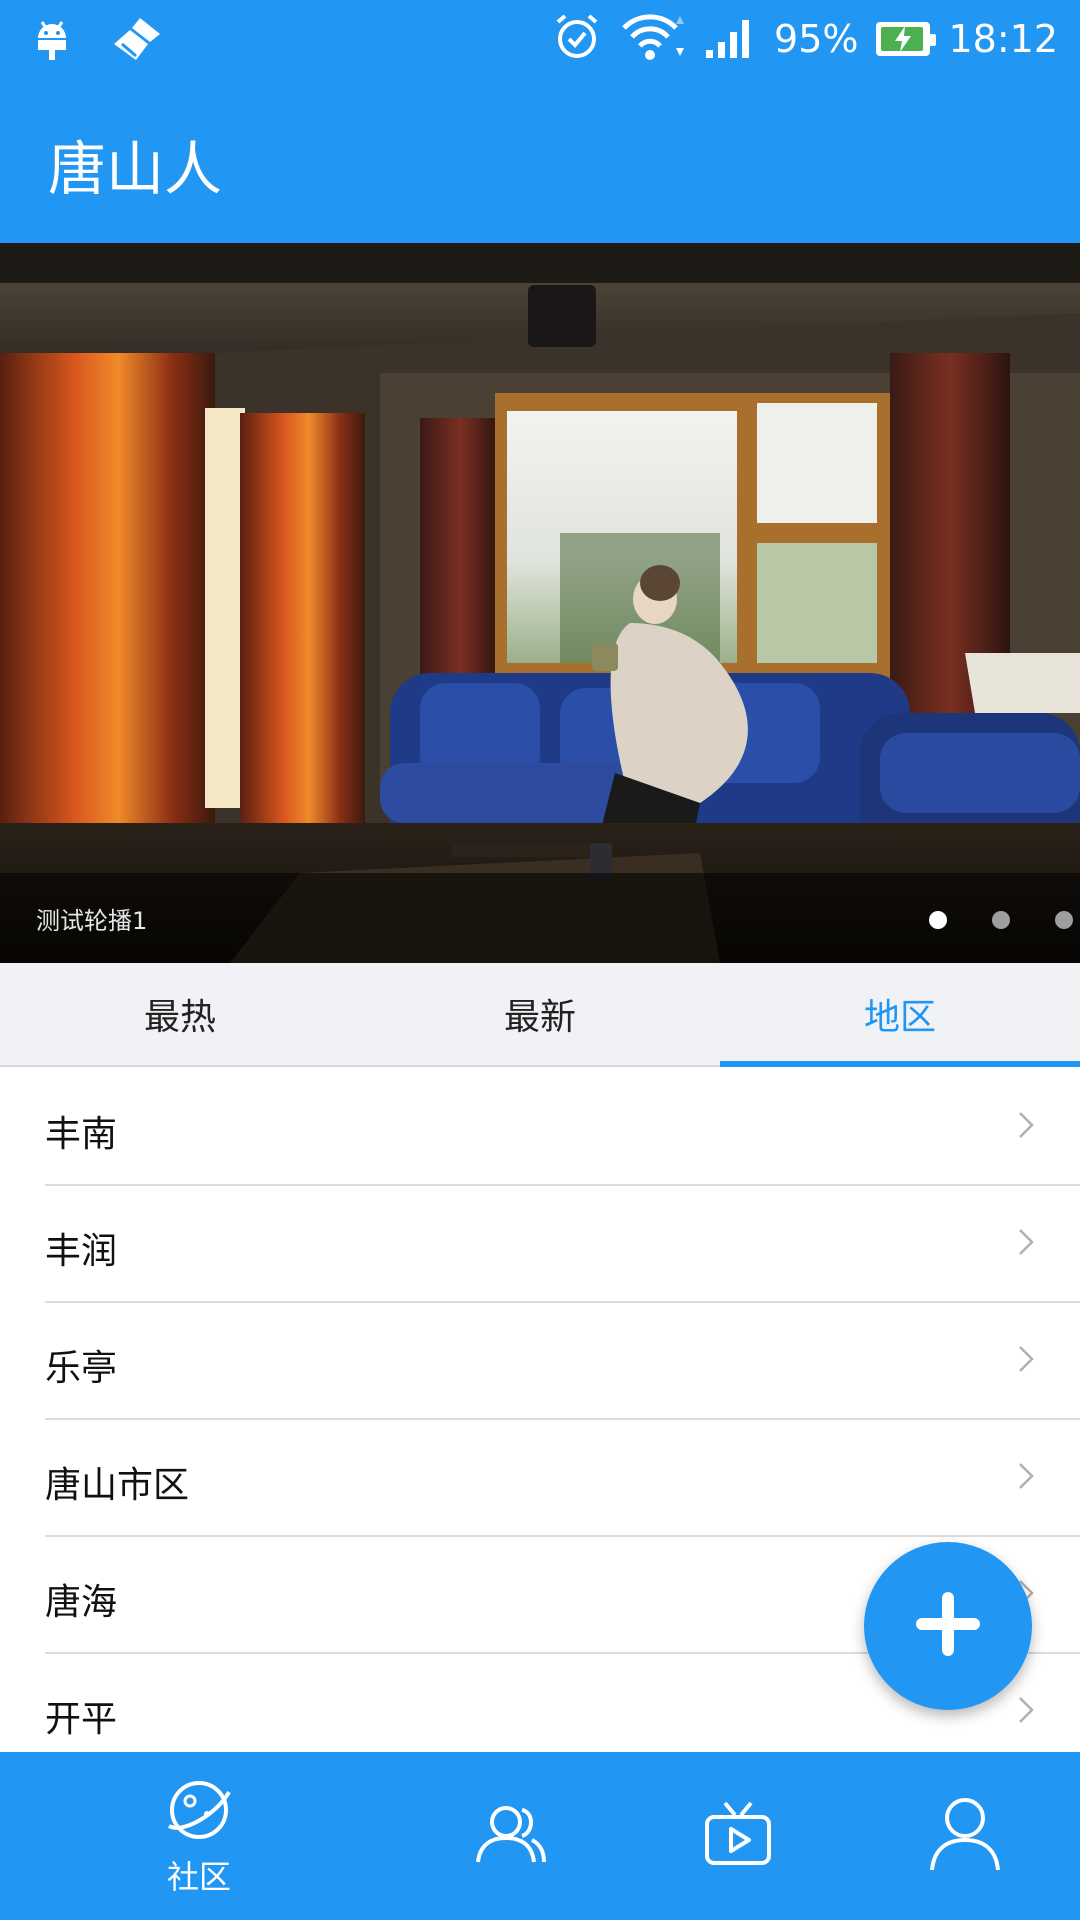 This screenshot has height=1920, width=1080. Describe the element at coordinates (137, 40) in the screenshot. I see `cleaner-icon` at that location.